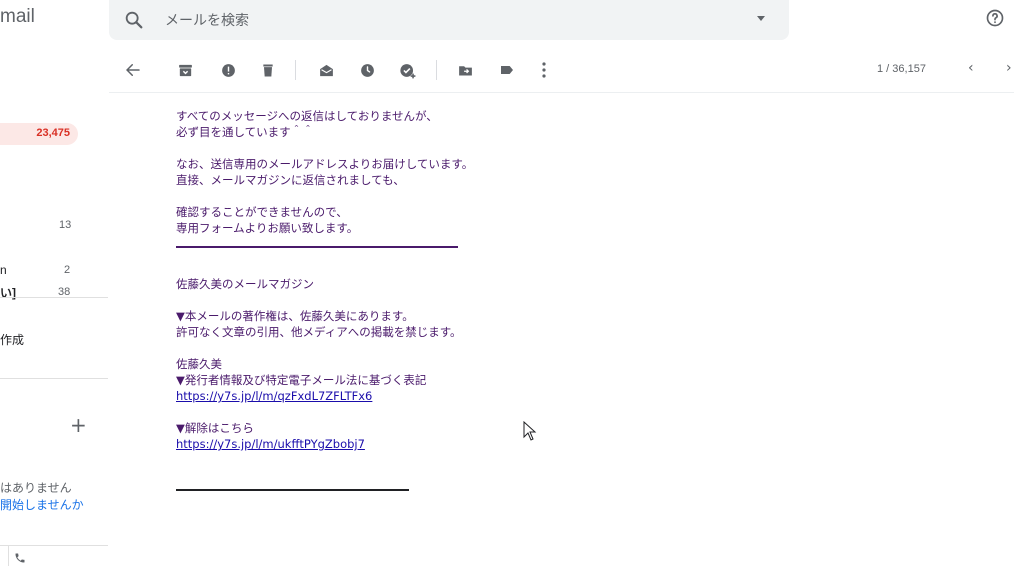  What do you see at coordinates (995, 20) in the screenshot?
I see `help-icon` at bounding box center [995, 20].